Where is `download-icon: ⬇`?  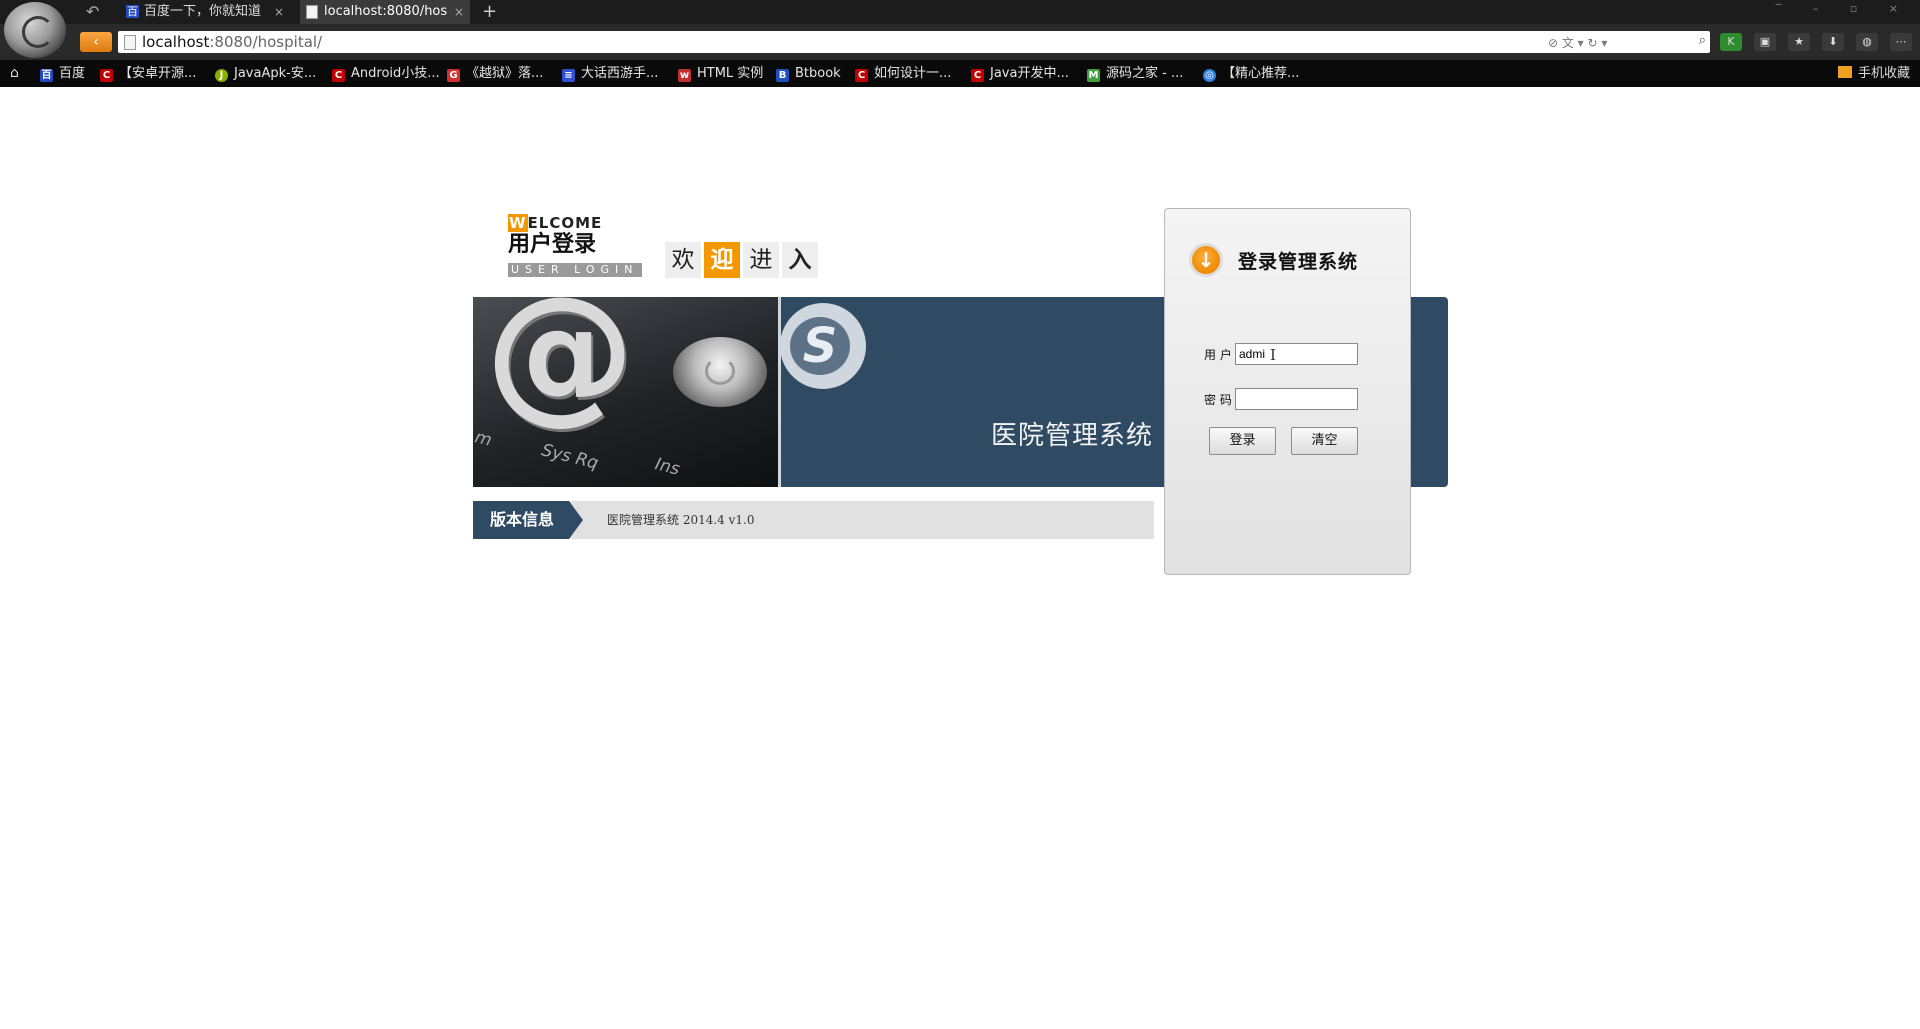 download-icon: ⬇ is located at coordinates (1833, 42).